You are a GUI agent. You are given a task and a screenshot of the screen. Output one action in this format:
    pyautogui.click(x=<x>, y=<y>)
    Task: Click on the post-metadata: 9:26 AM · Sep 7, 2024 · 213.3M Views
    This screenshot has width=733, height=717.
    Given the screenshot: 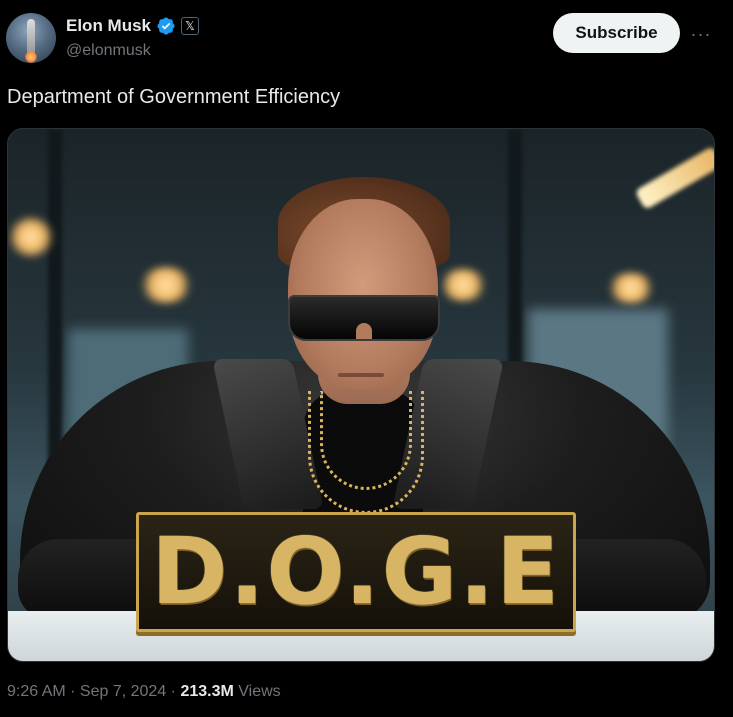 What is the action you would take?
    pyautogui.click(x=144, y=692)
    